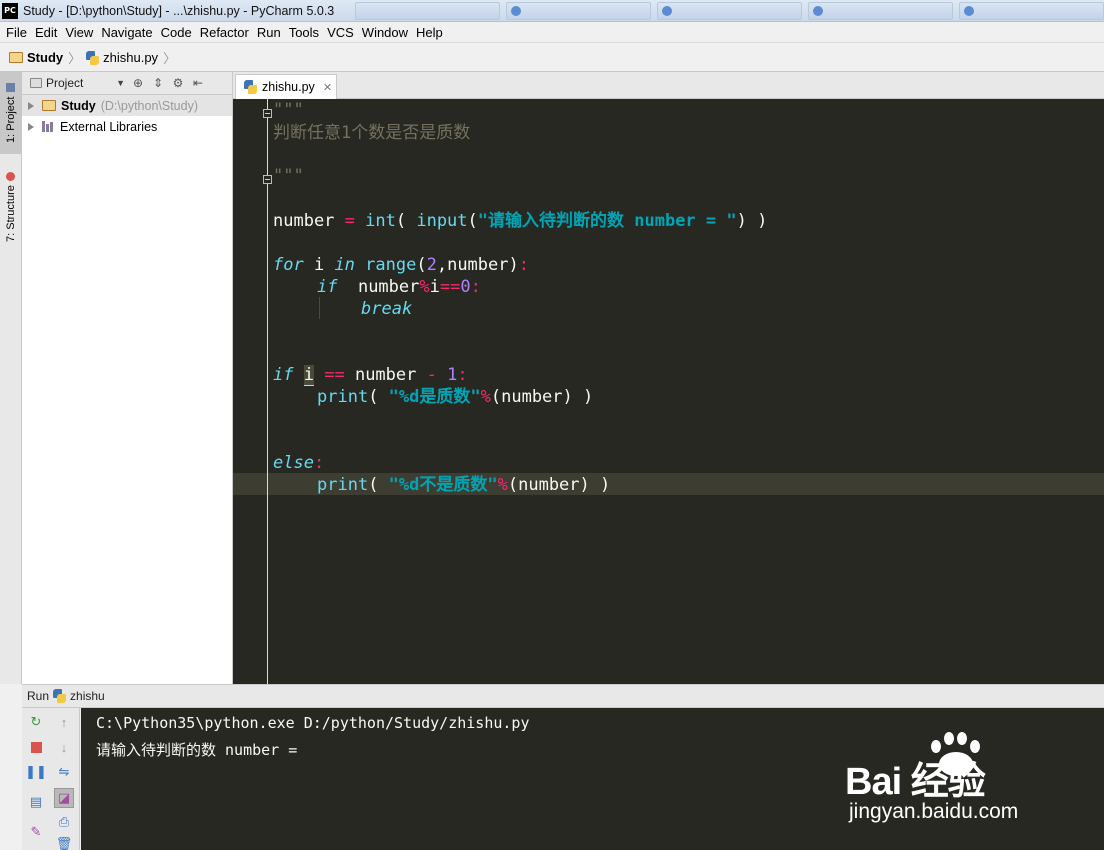 The image size is (1104, 850). I want to click on menu-tools: Tools, so click(304, 32).